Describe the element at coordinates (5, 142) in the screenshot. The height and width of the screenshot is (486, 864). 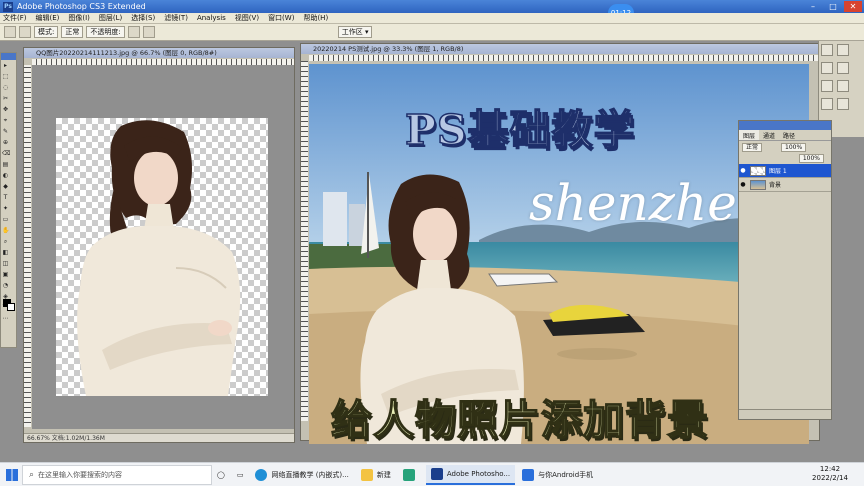
I see `tool-button-icon: ⊕` at that location.